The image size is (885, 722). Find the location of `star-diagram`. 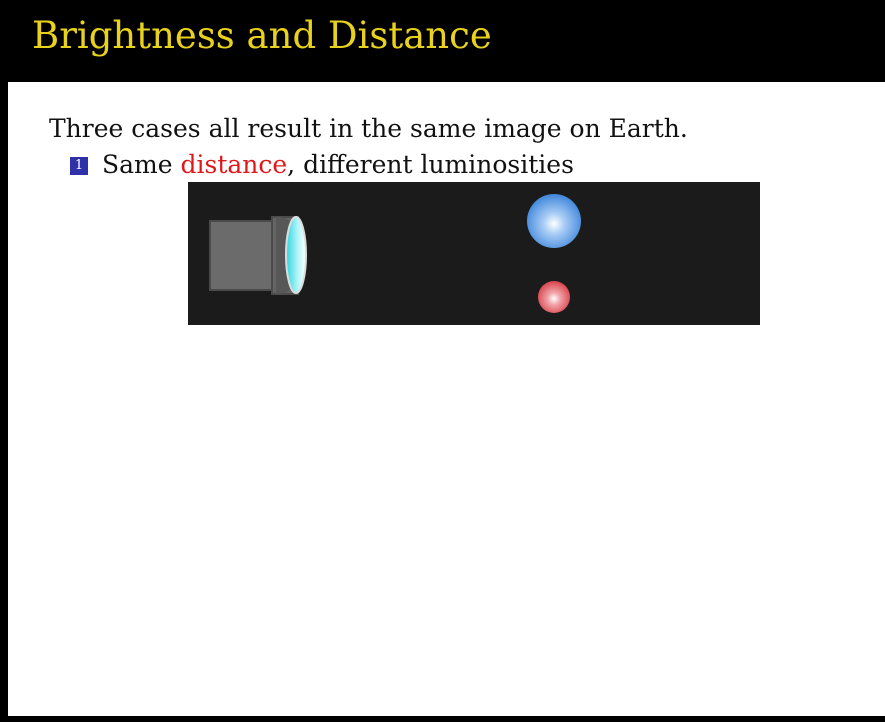

star-diagram is located at coordinates (474, 253).